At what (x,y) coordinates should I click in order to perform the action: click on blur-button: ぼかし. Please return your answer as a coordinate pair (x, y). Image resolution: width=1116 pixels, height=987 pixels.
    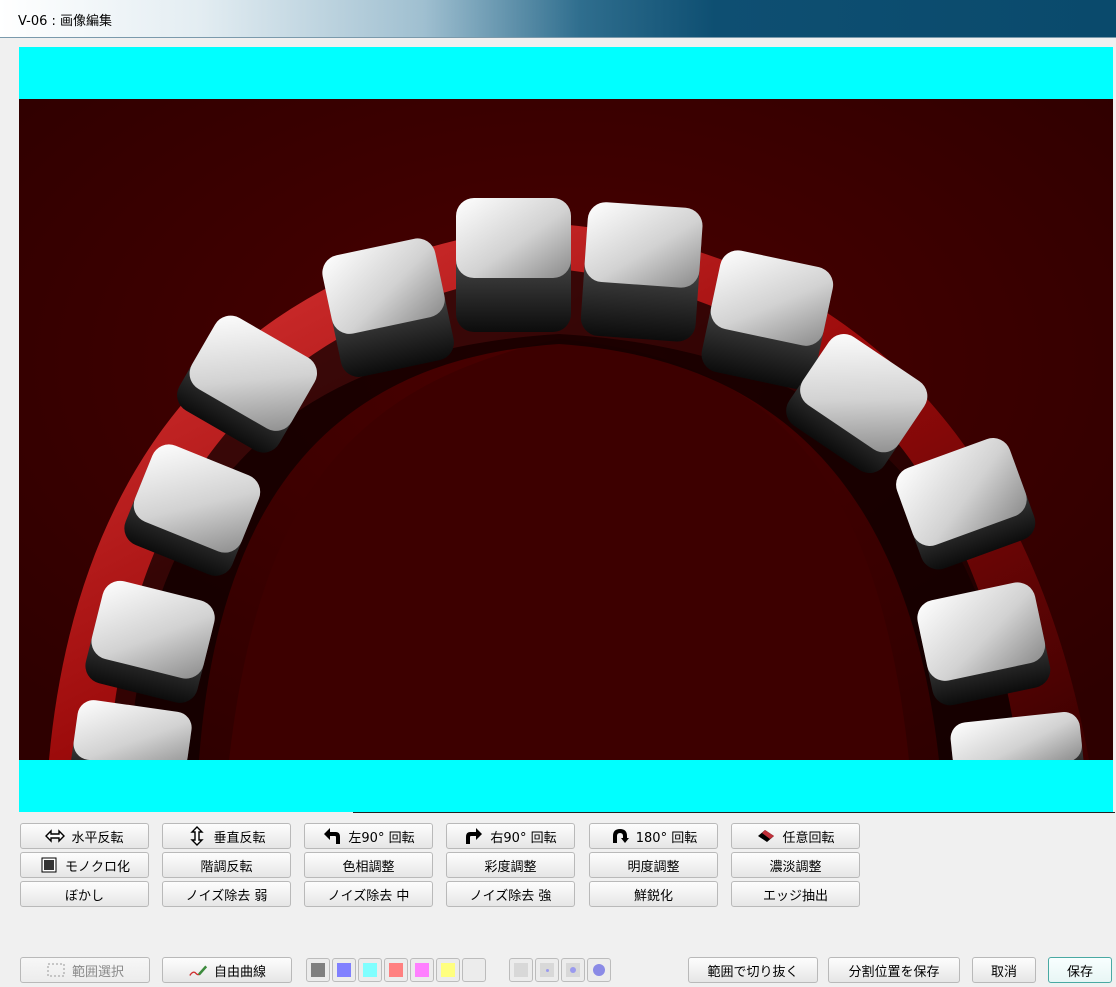
    Looking at the image, I should click on (84, 894).